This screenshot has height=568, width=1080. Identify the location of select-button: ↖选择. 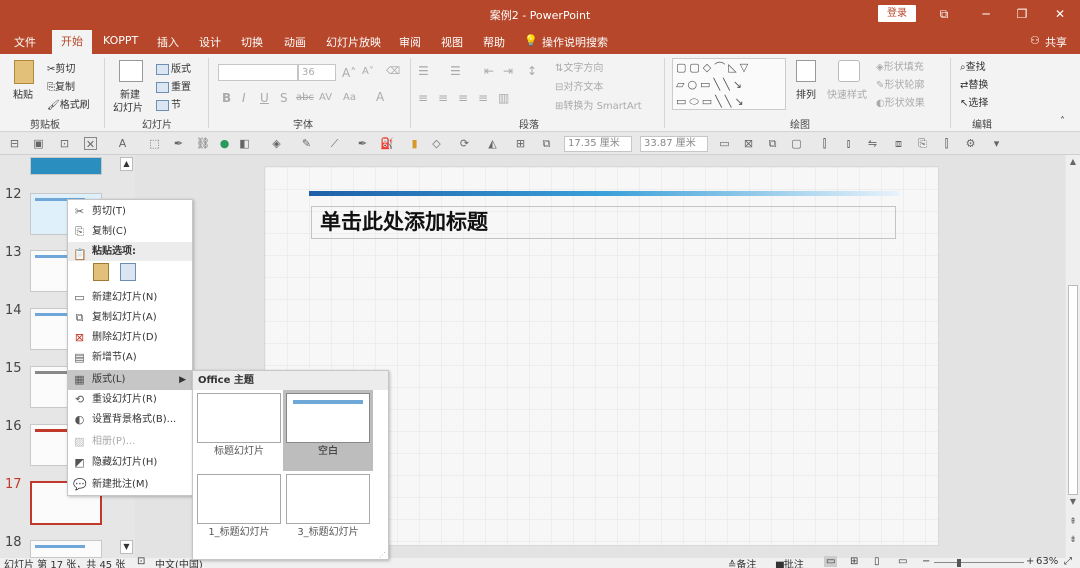
(974, 101).